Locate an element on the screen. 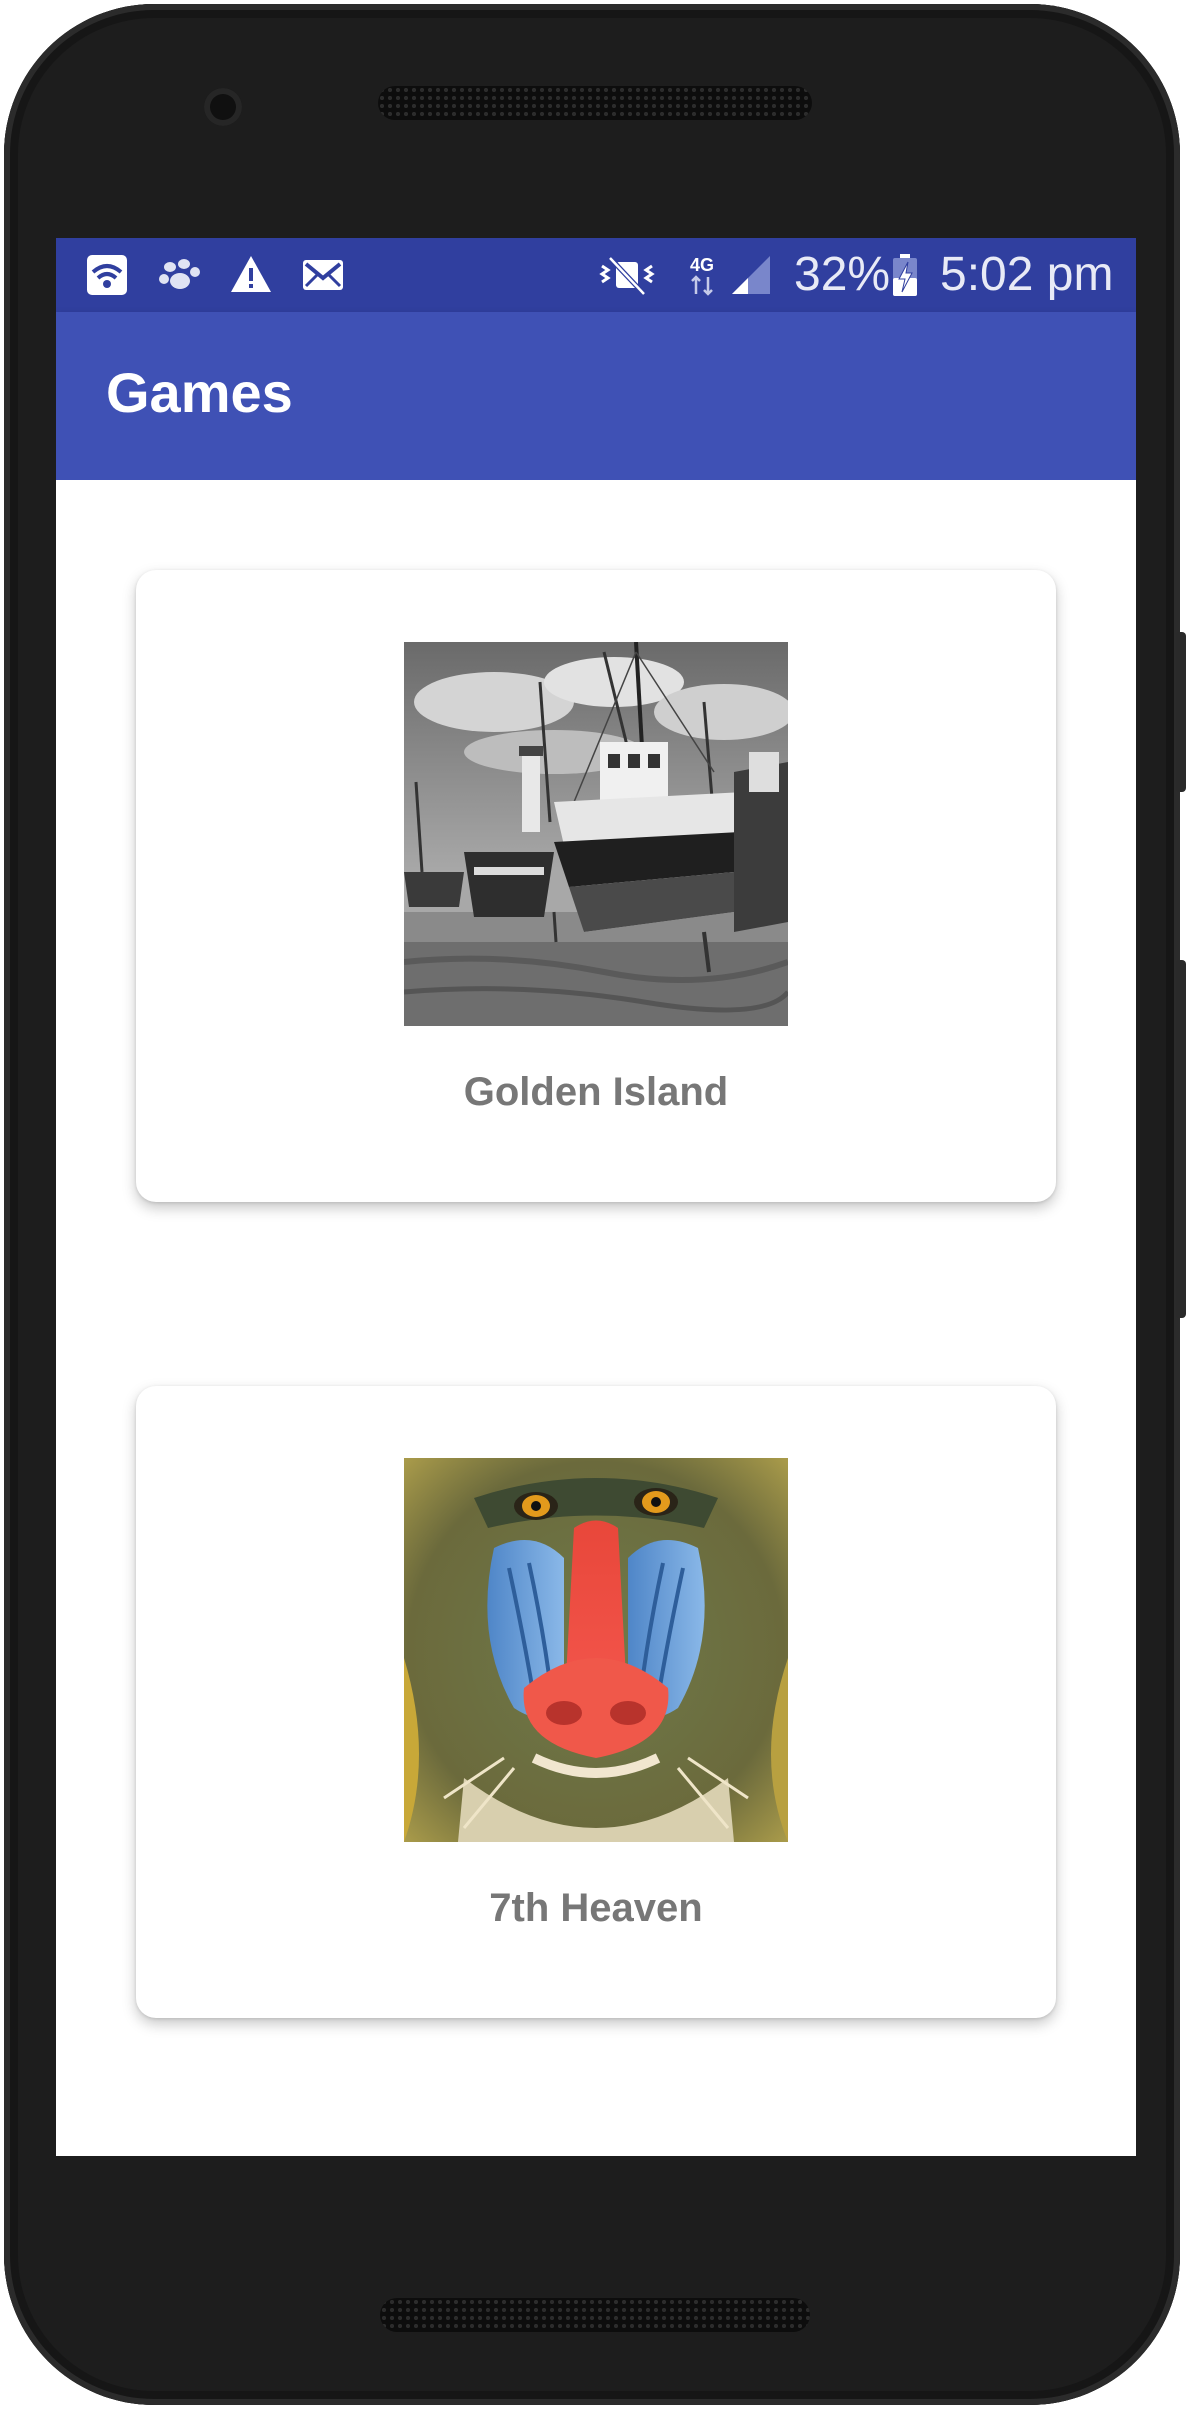 This screenshot has width=1194, height=2409. mandrill-photo is located at coordinates (596, 1650).